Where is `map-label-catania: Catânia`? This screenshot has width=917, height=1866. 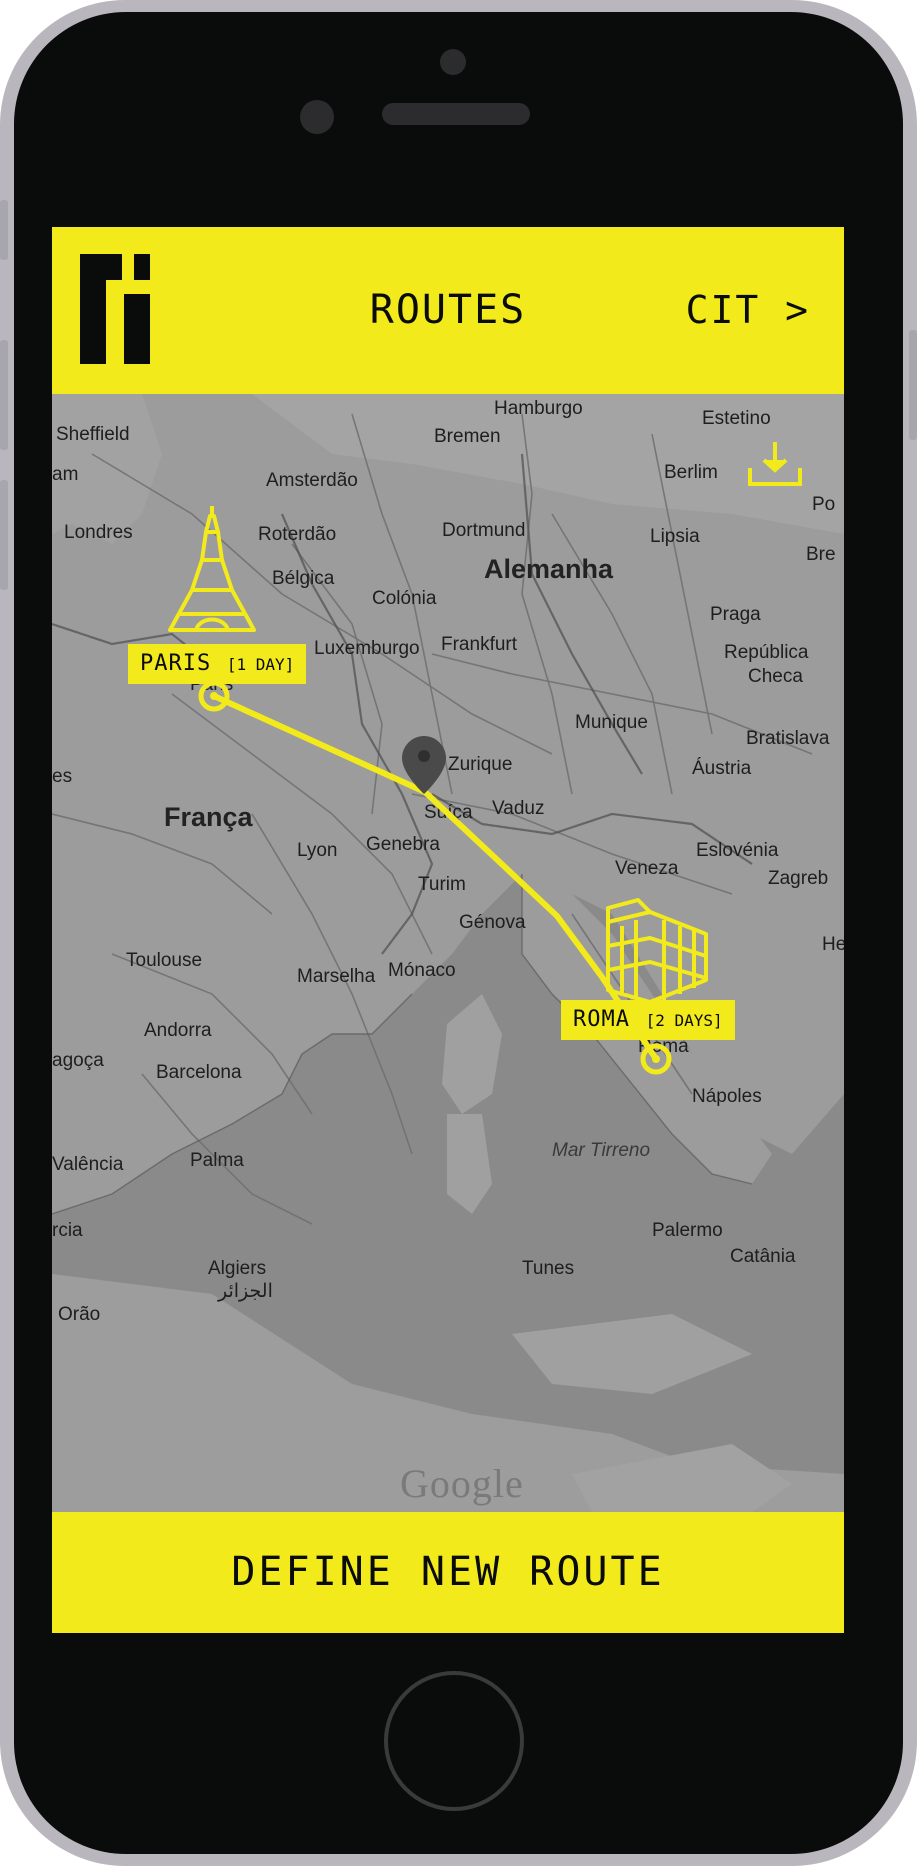
map-label-catania: Catânia is located at coordinates (763, 1256).